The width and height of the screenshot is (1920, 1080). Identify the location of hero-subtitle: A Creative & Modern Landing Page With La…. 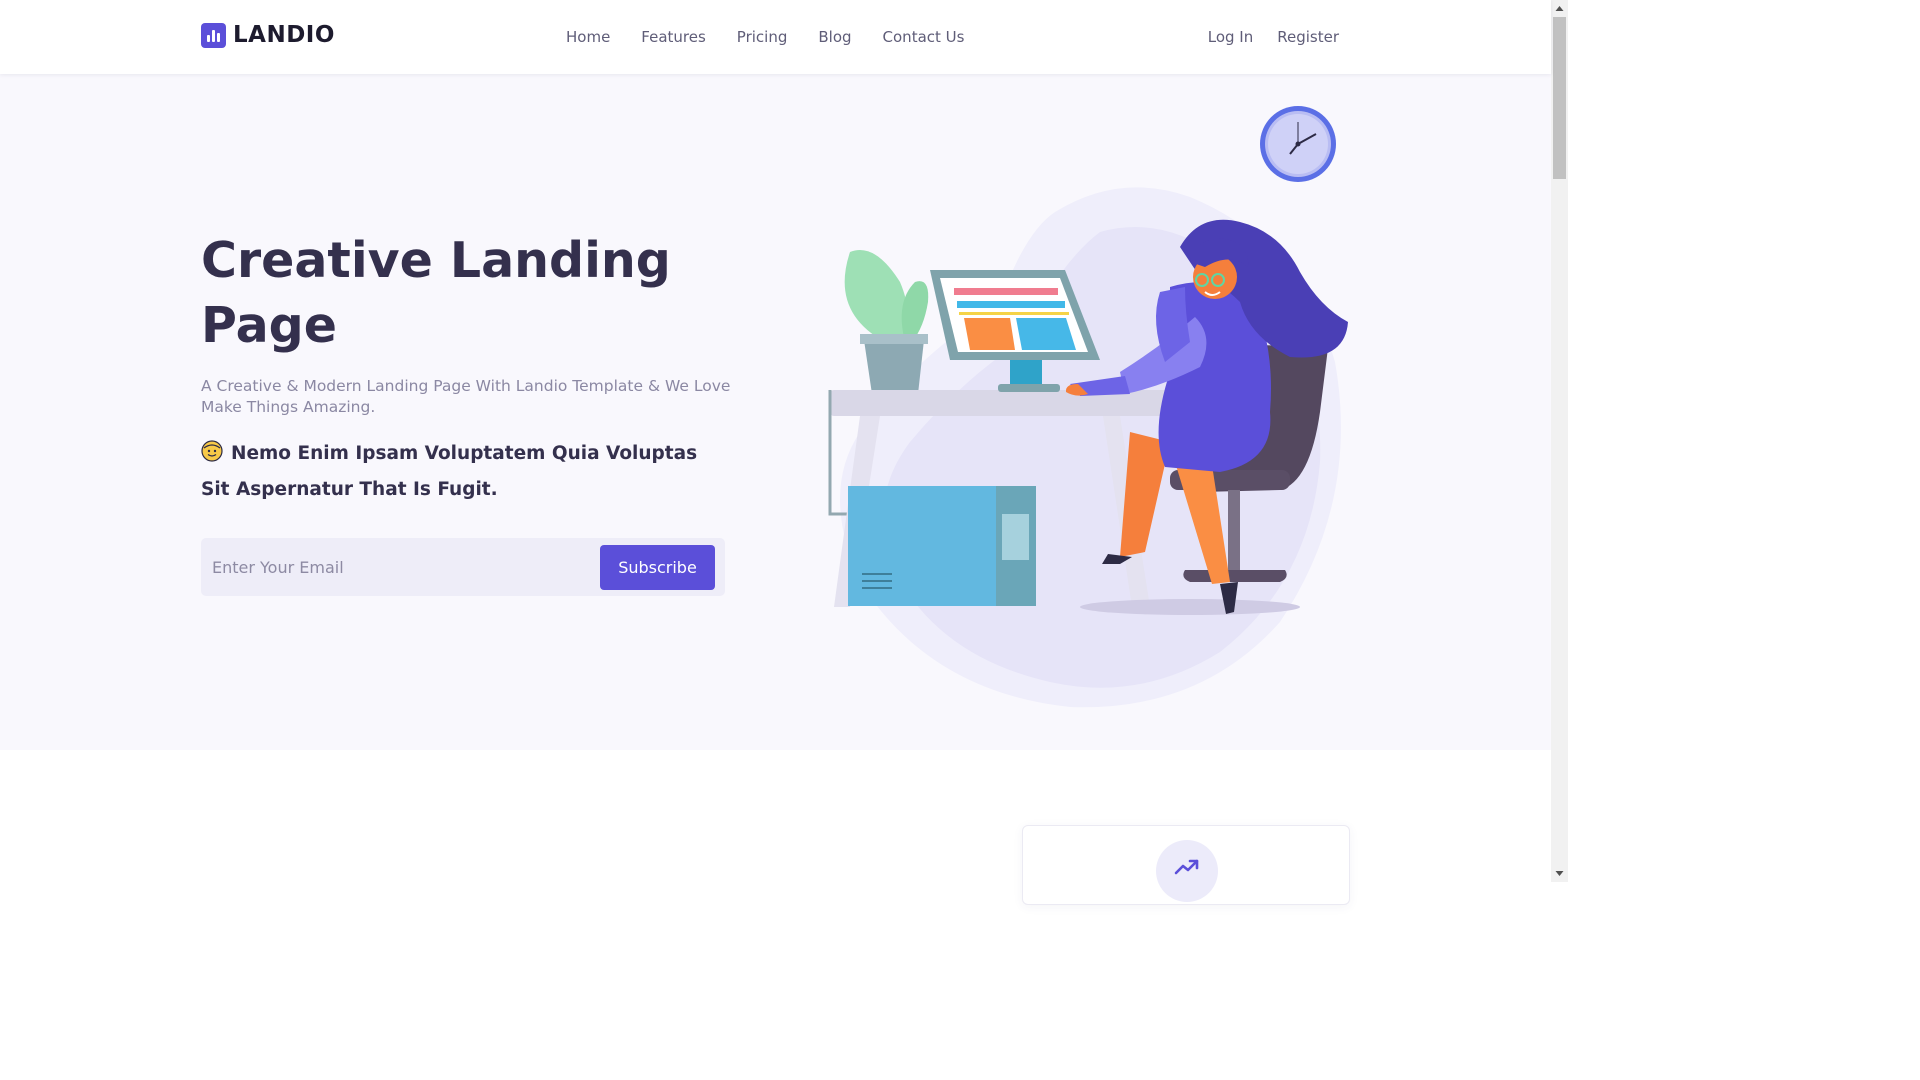
(466, 396).